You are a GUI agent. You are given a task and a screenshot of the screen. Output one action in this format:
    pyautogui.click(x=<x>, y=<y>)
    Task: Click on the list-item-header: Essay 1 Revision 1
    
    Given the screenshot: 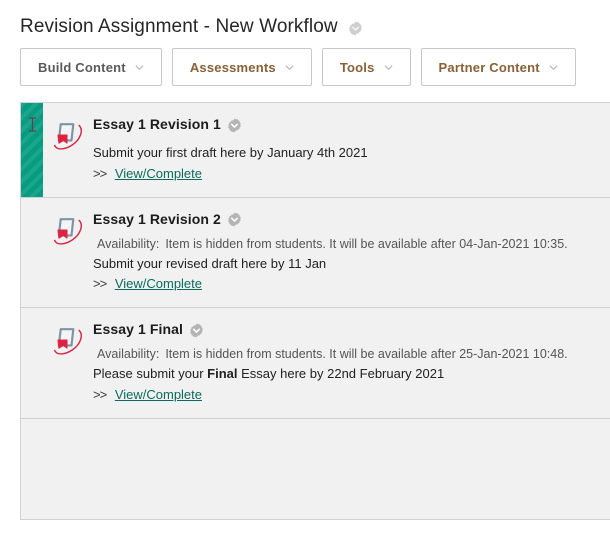 What is the action you would take?
    pyautogui.click(x=344, y=124)
    